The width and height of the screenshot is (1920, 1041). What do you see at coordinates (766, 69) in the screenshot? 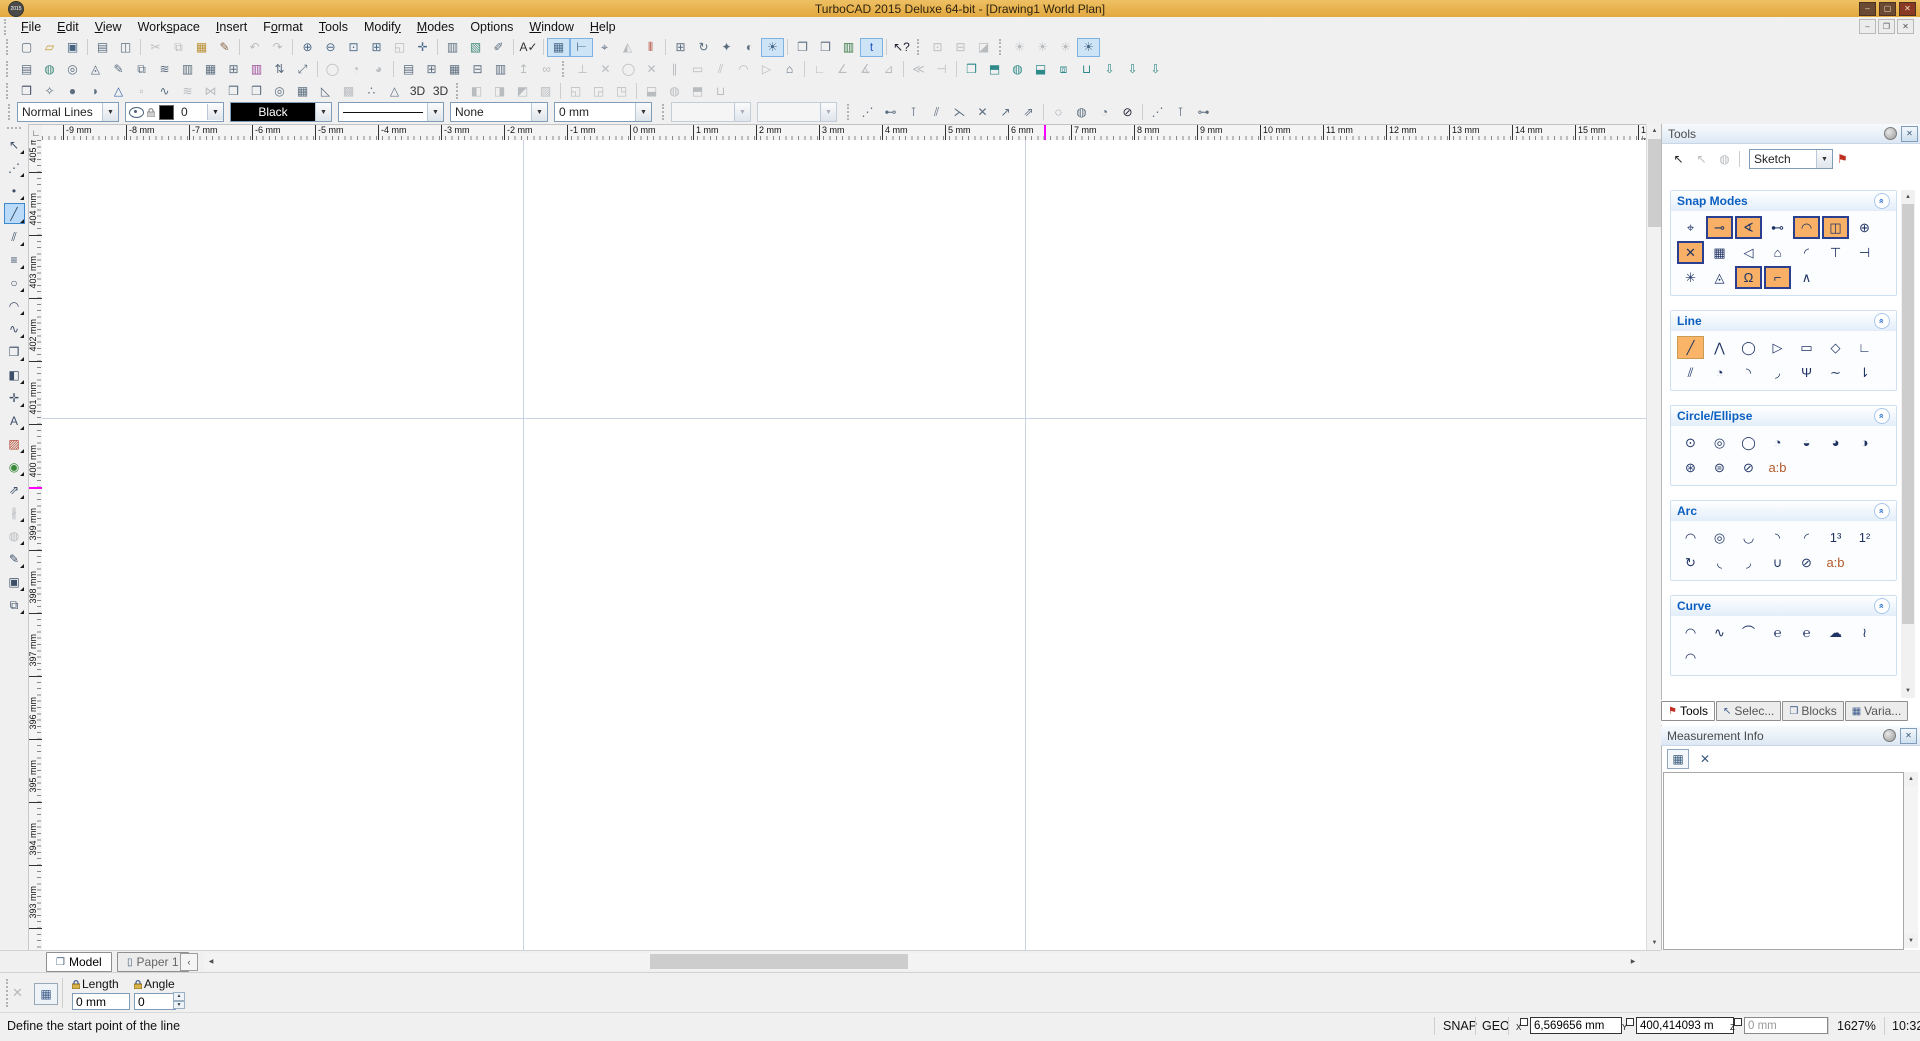
I see `constraint-tri-icon: ▷` at bounding box center [766, 69].